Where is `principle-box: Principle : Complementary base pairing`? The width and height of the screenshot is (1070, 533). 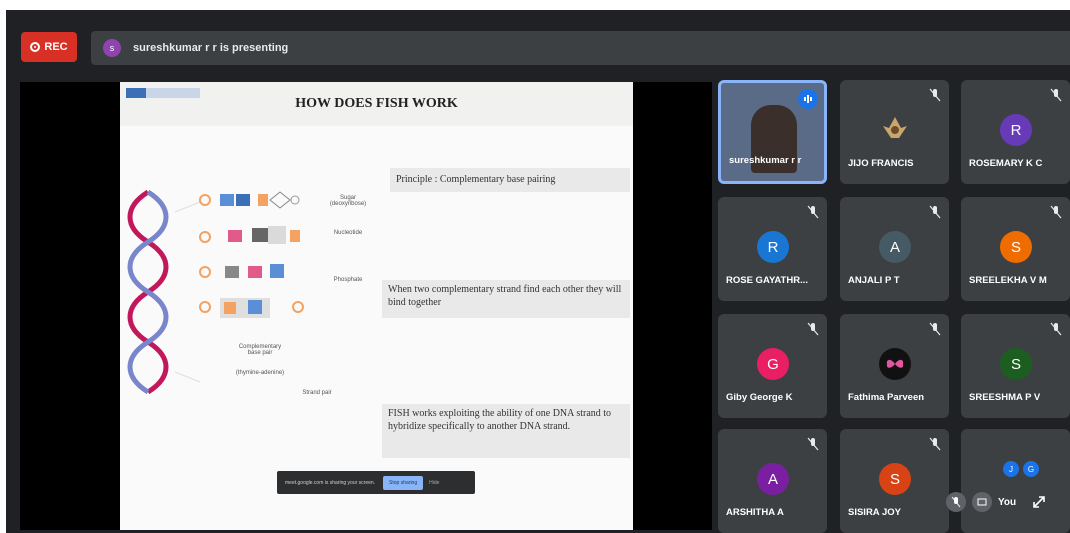
principle-box: Principle : Complementary base pairing is located at coordinates (510, 180).